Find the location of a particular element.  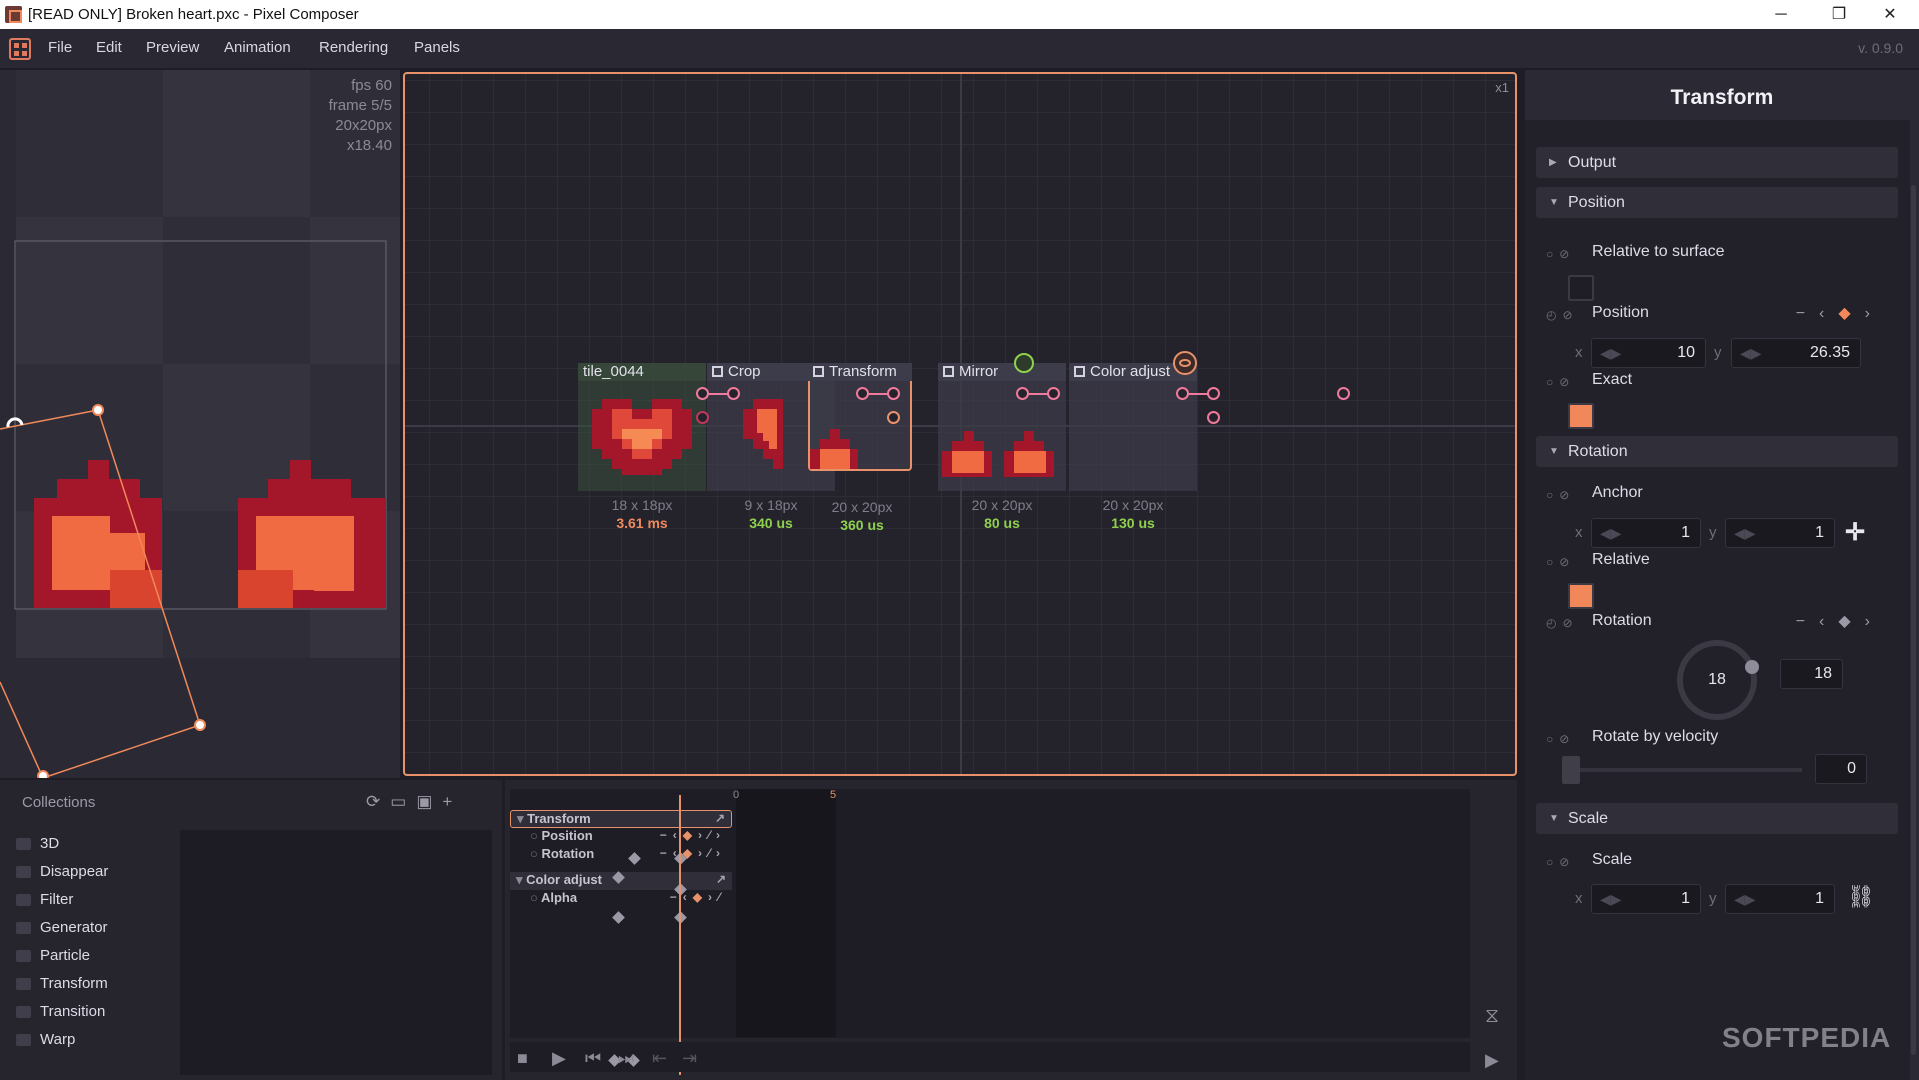

play-button: ▶ is located at coordinates (559, 1058).